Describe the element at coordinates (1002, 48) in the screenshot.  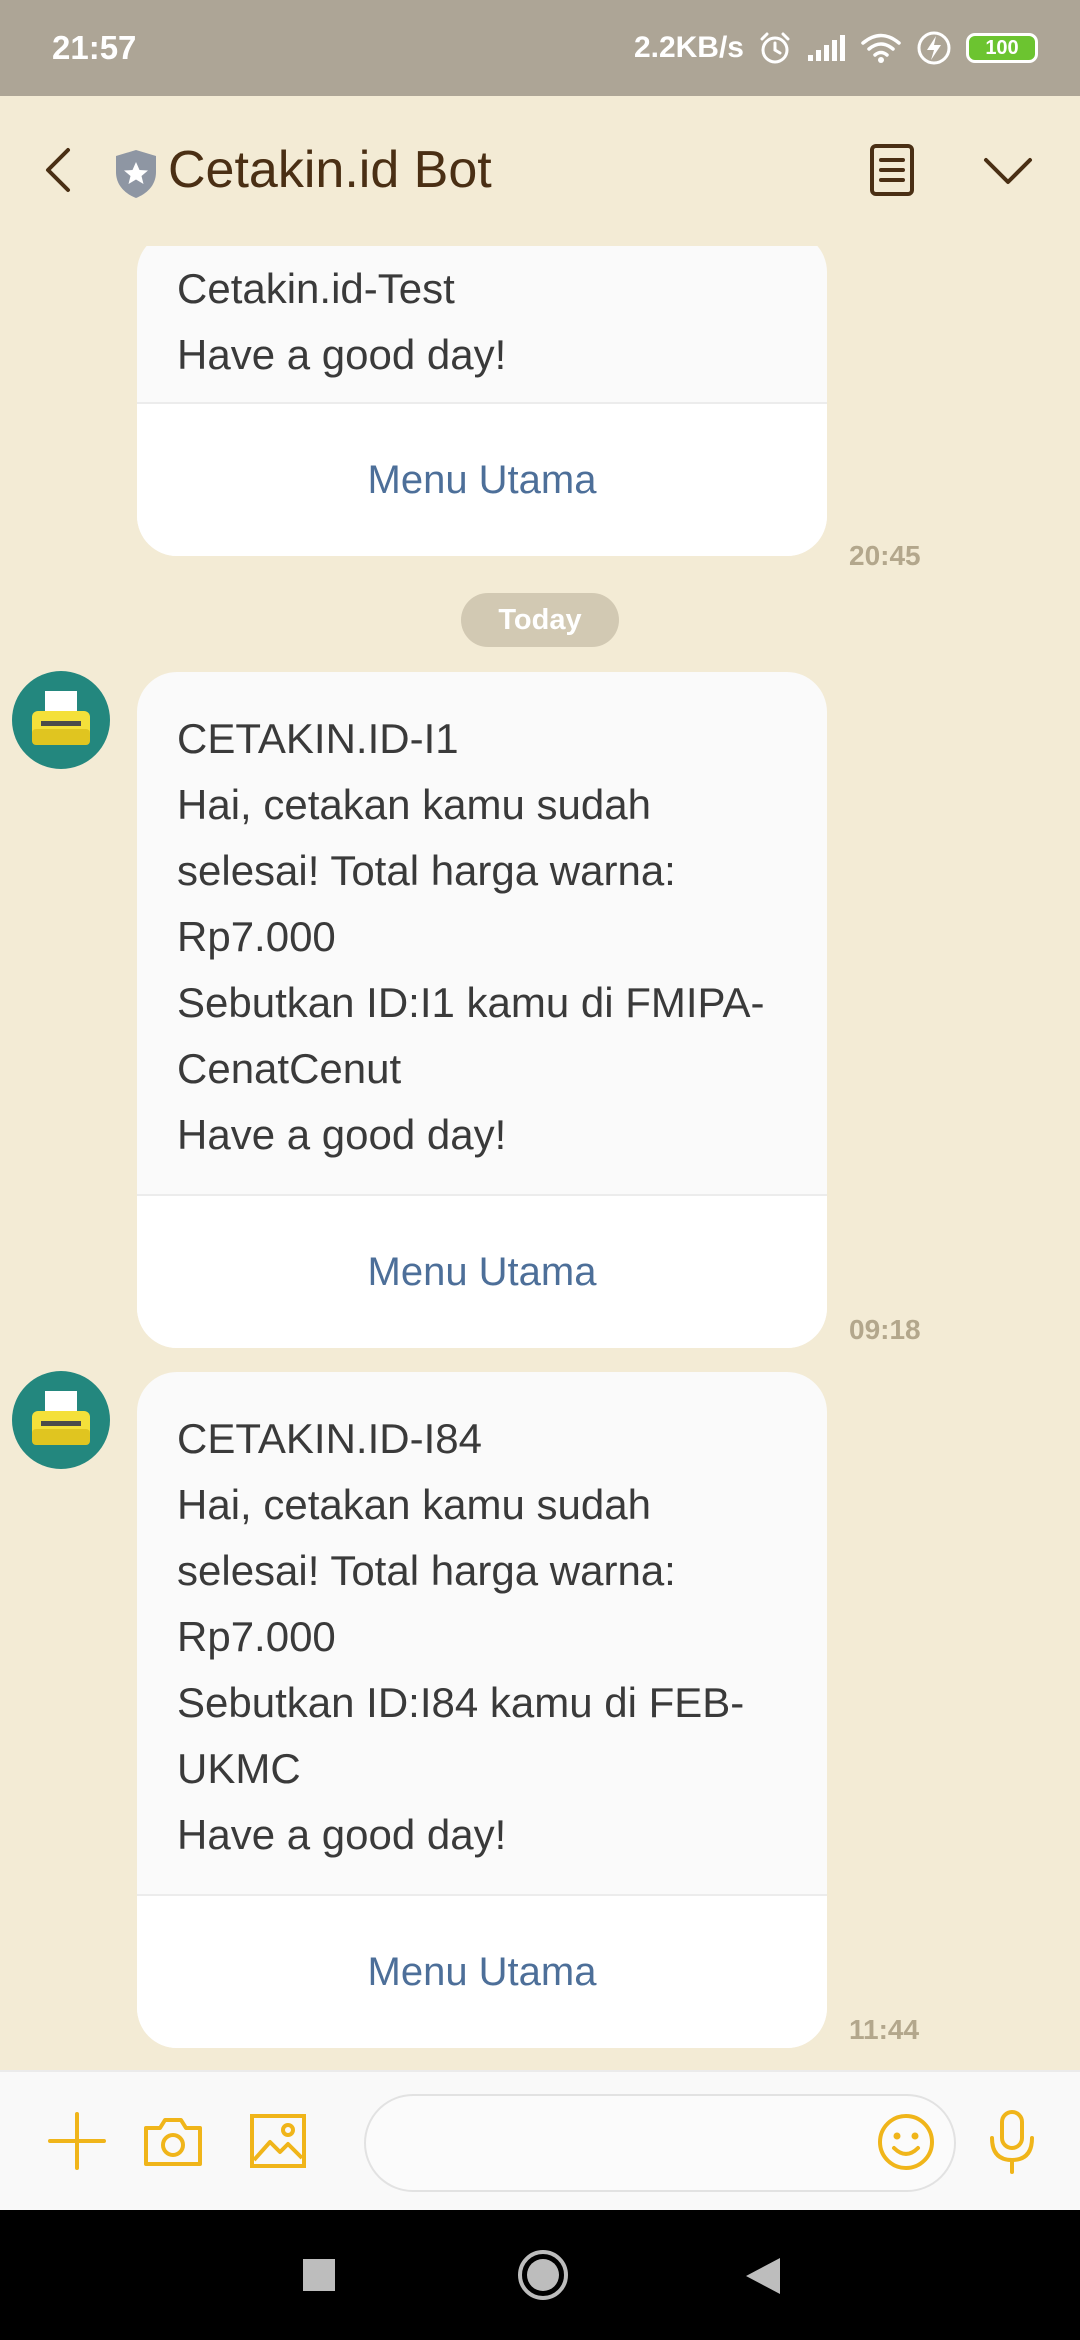
I see `battery-icon: 100` at that location.